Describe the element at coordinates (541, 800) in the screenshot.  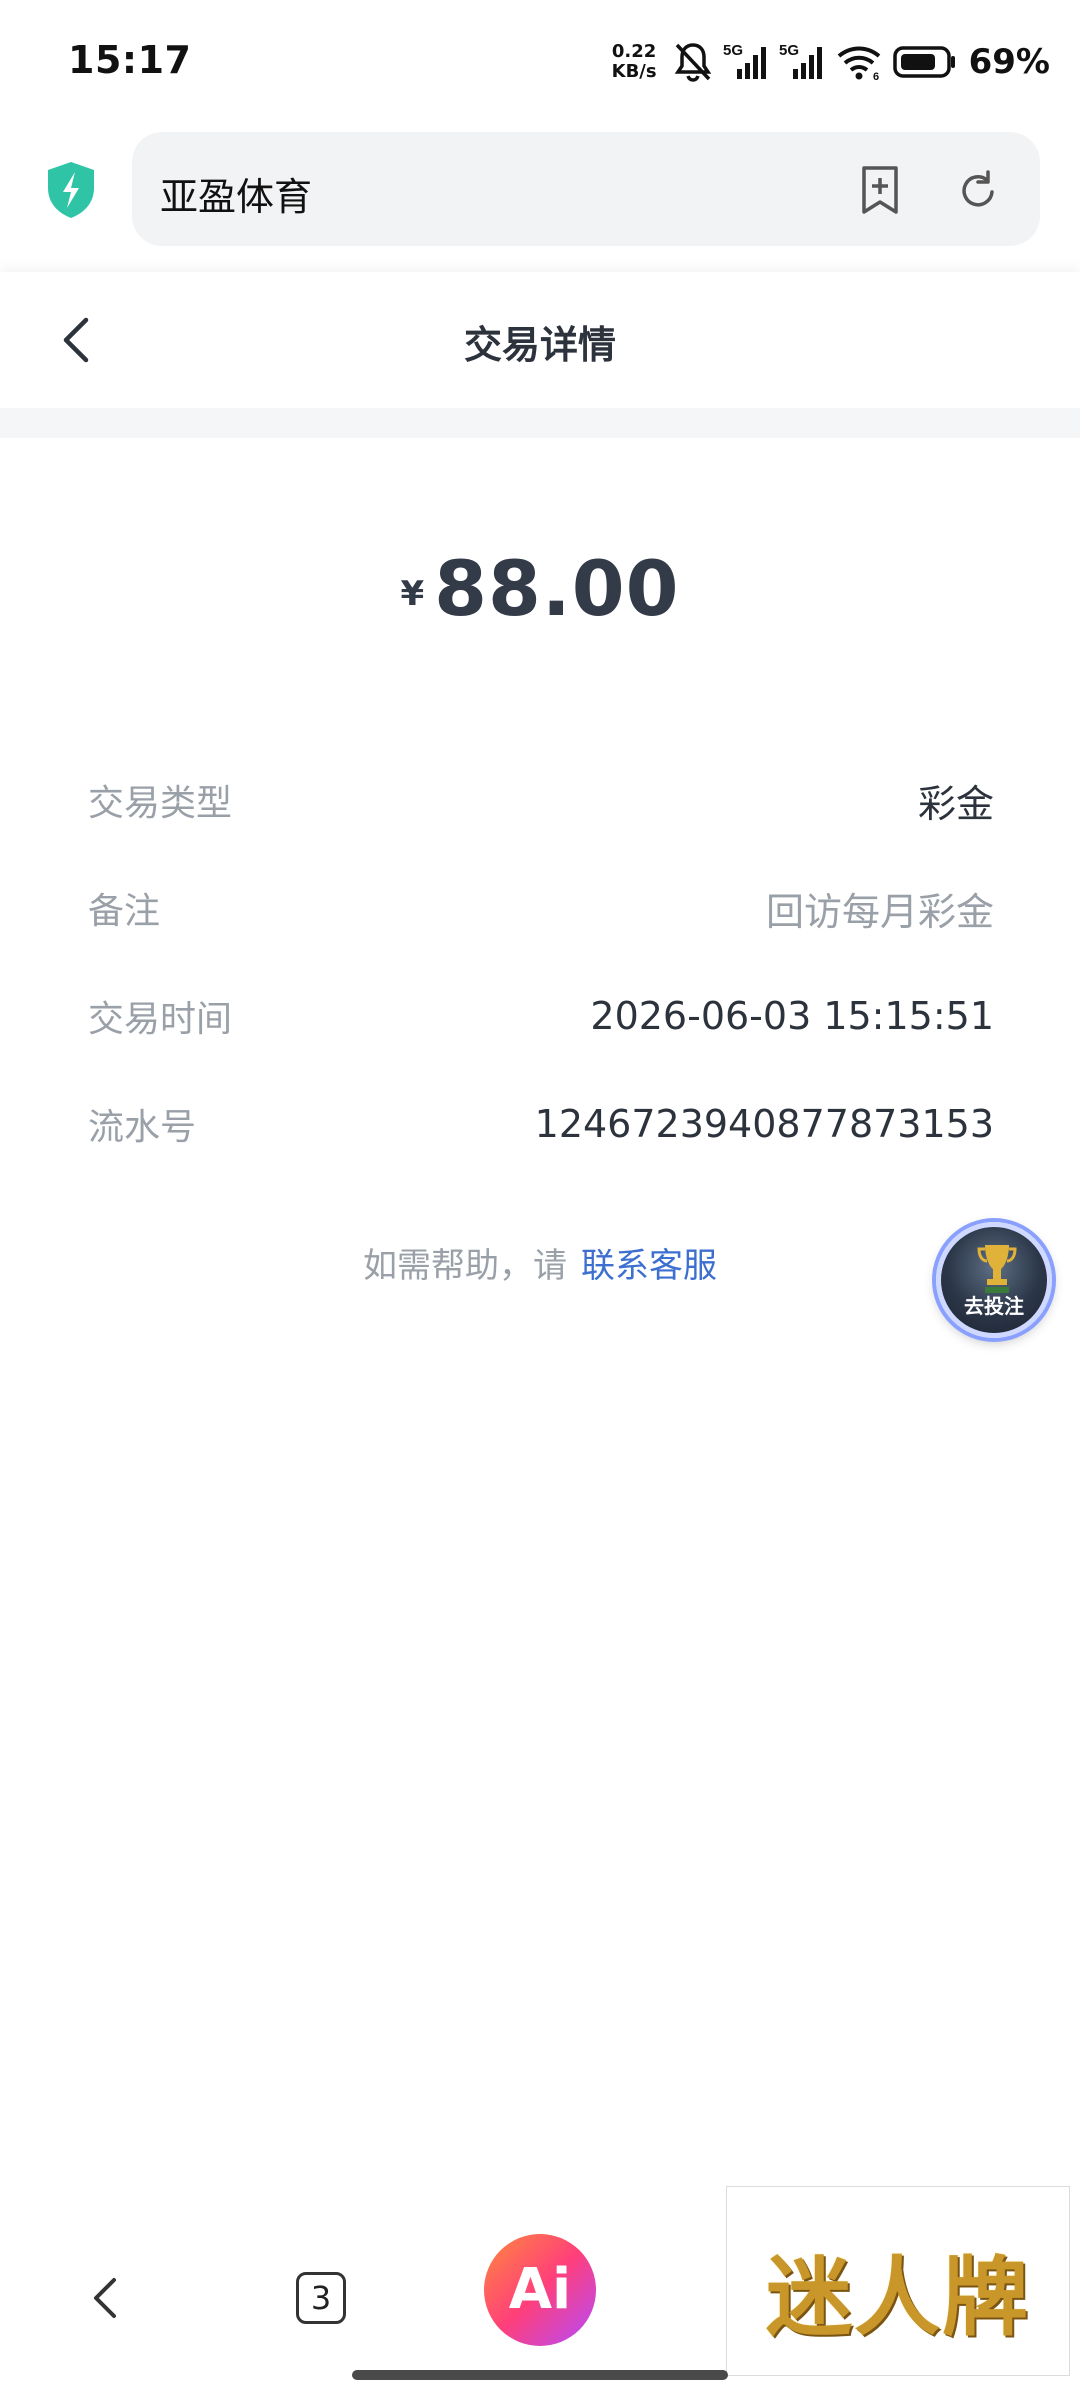
I see `detail-row-type: 交易类型 彩金` at that location.